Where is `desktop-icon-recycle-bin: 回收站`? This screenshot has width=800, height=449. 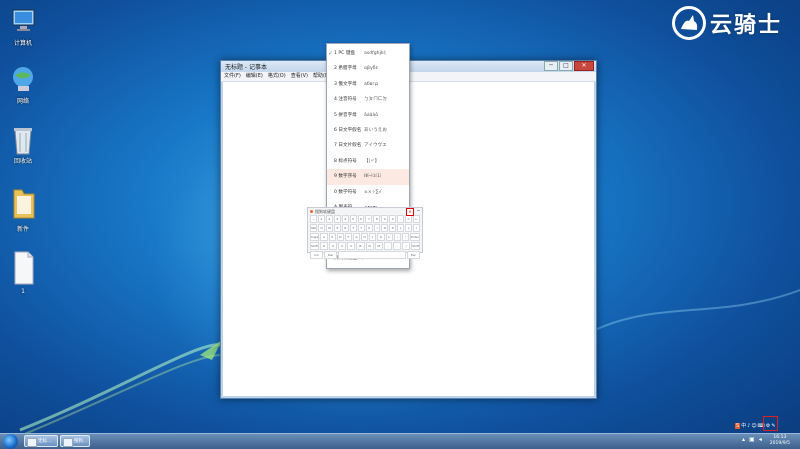
desktop-icon-recycle-bin: 回收站 is located at coordinates (23, 144).